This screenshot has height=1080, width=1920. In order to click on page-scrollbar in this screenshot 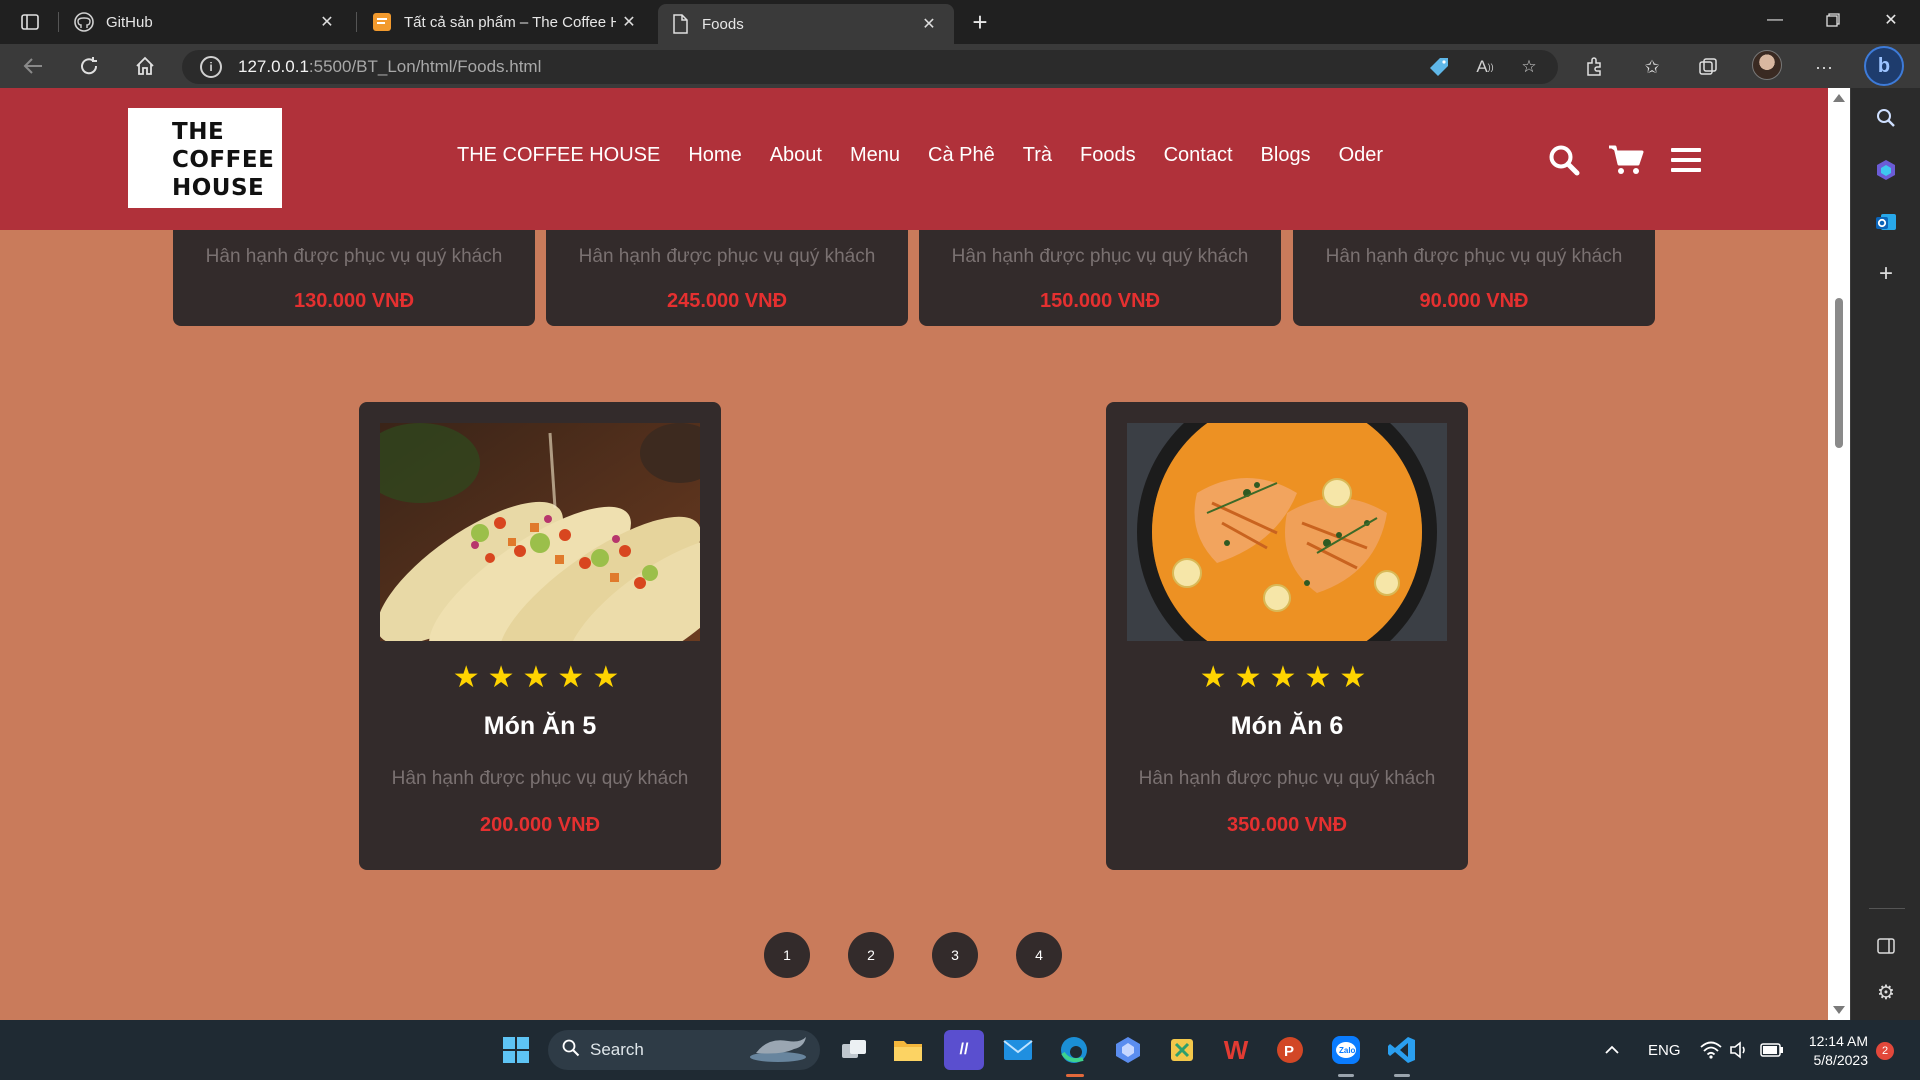, I will do `click(1839, 554)`.